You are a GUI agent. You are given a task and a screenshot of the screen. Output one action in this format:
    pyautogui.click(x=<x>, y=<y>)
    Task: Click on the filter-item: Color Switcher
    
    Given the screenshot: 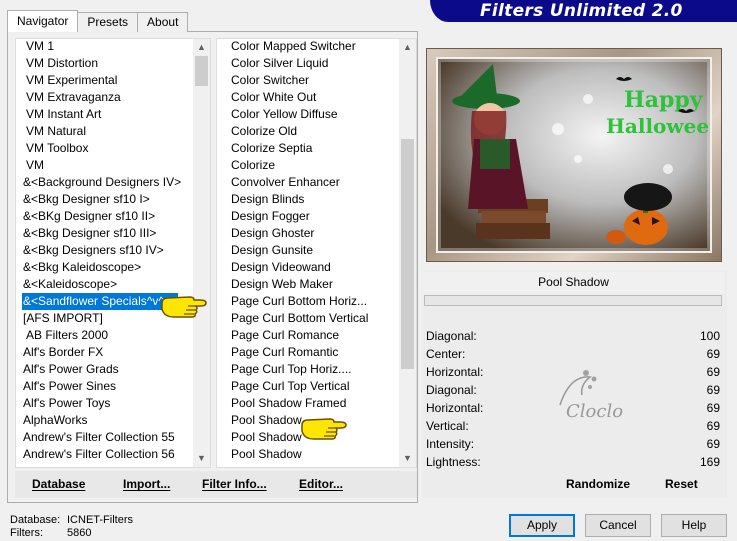 What is the action you would take?
    pyautogui.click(x=308, y=80)
    